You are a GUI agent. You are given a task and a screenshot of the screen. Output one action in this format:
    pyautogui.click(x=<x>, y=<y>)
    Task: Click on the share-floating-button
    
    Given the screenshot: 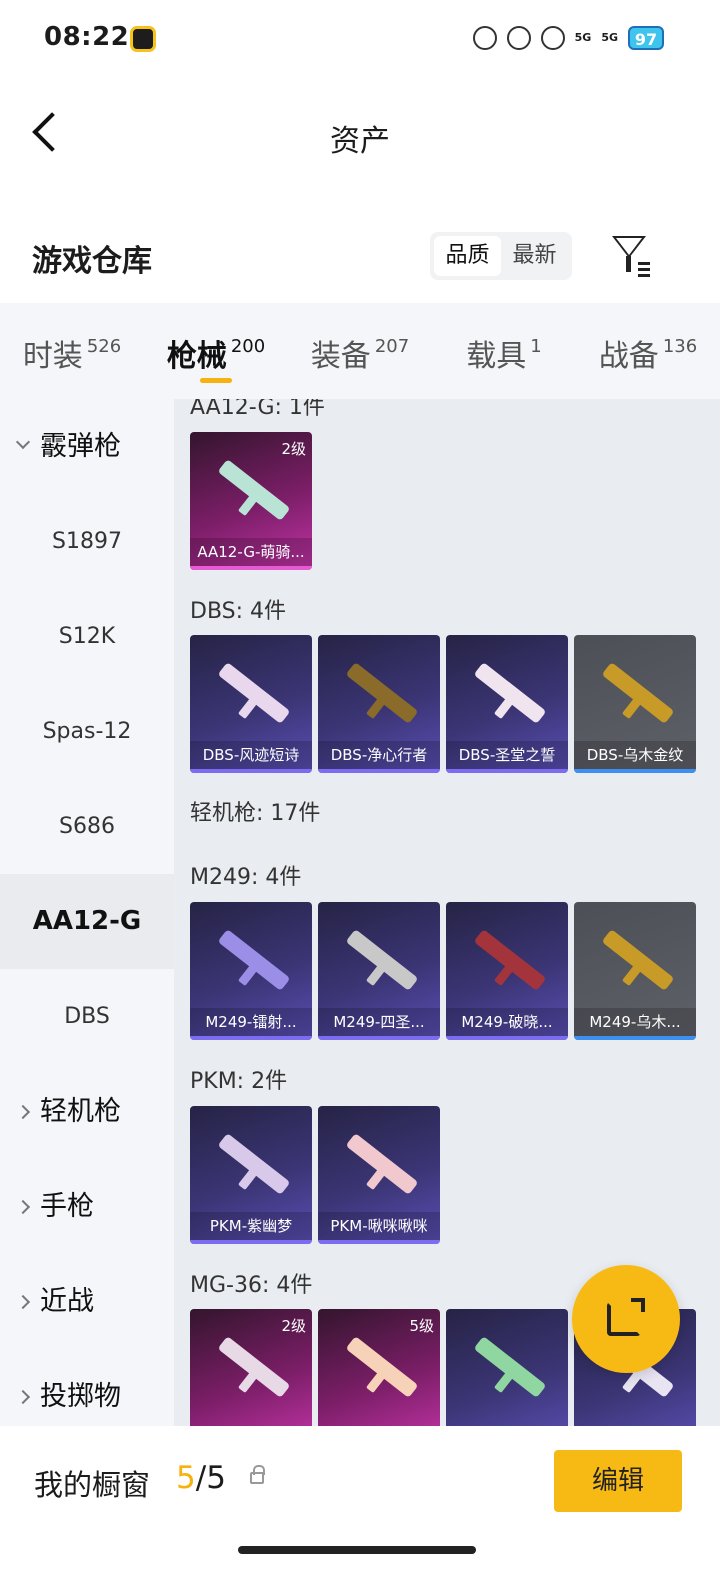 What is the action you would take?
    pyautogui.click(x=626, y=1319)
    